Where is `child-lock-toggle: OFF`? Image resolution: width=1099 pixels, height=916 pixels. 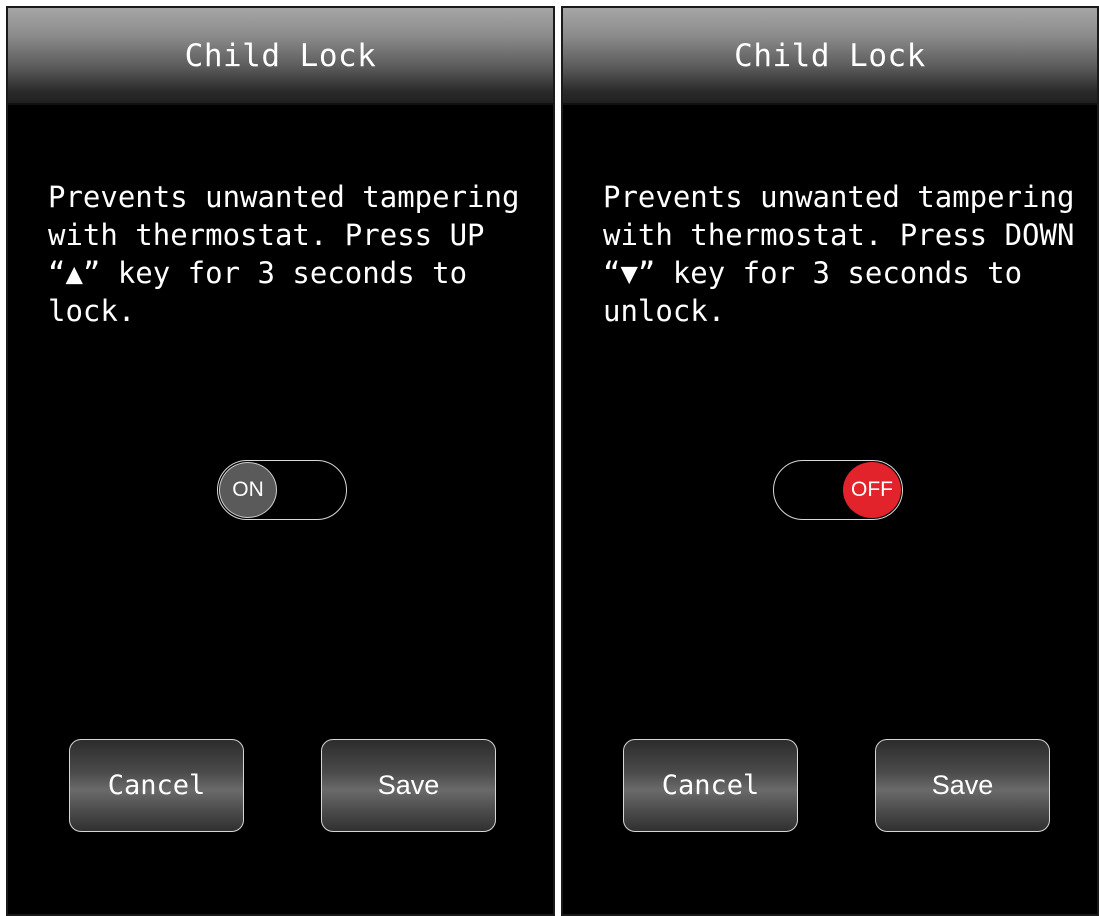
child-lock-toggle: OFF is located at coordinates (838, 490).